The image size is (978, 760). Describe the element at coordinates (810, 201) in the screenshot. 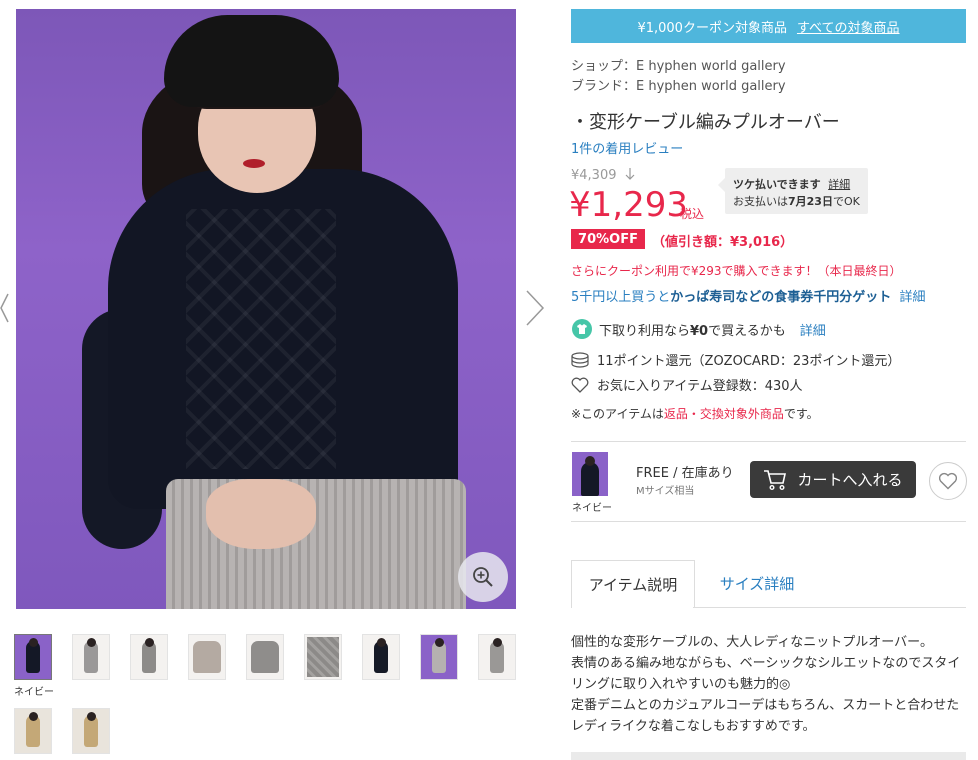

I see `tsuke-date: 7月23日` at that location.